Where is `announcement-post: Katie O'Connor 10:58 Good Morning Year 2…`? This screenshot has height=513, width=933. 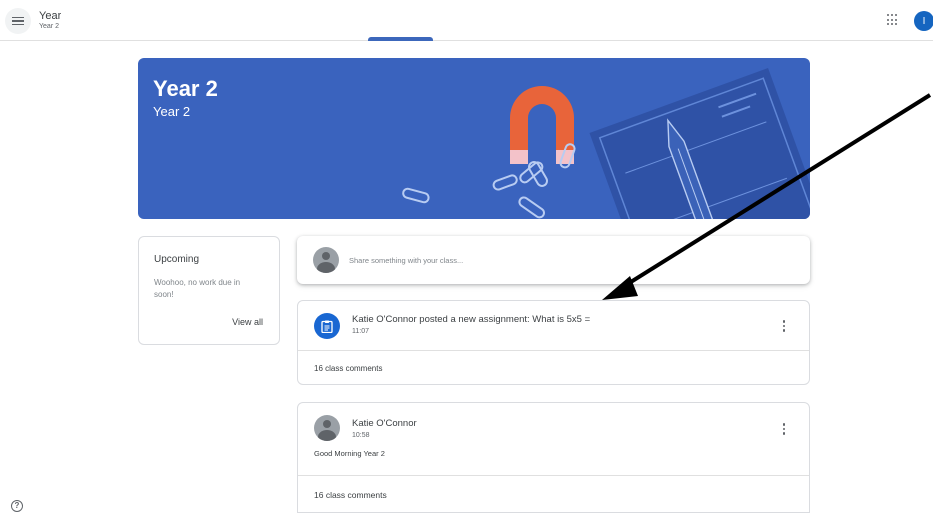
announcement-post: Katie O'Connor 10:58 Good Morning Year 2… is located at coordinates (553, 457).